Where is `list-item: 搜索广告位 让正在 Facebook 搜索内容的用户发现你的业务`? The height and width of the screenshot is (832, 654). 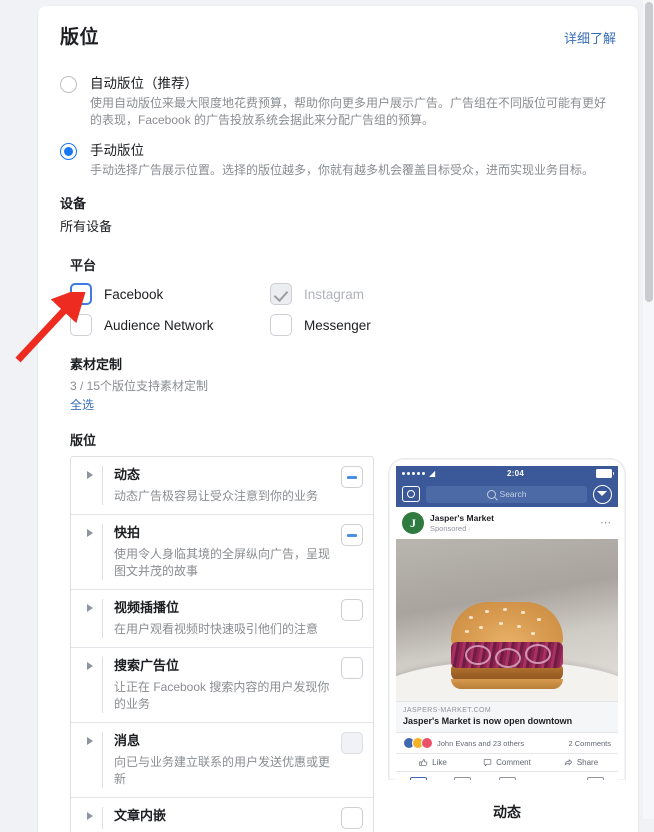
list-item: 搜索广告位 让正在 Facebook 搜索内容的用户发现你的业务 is located at coordinates (222, 685).